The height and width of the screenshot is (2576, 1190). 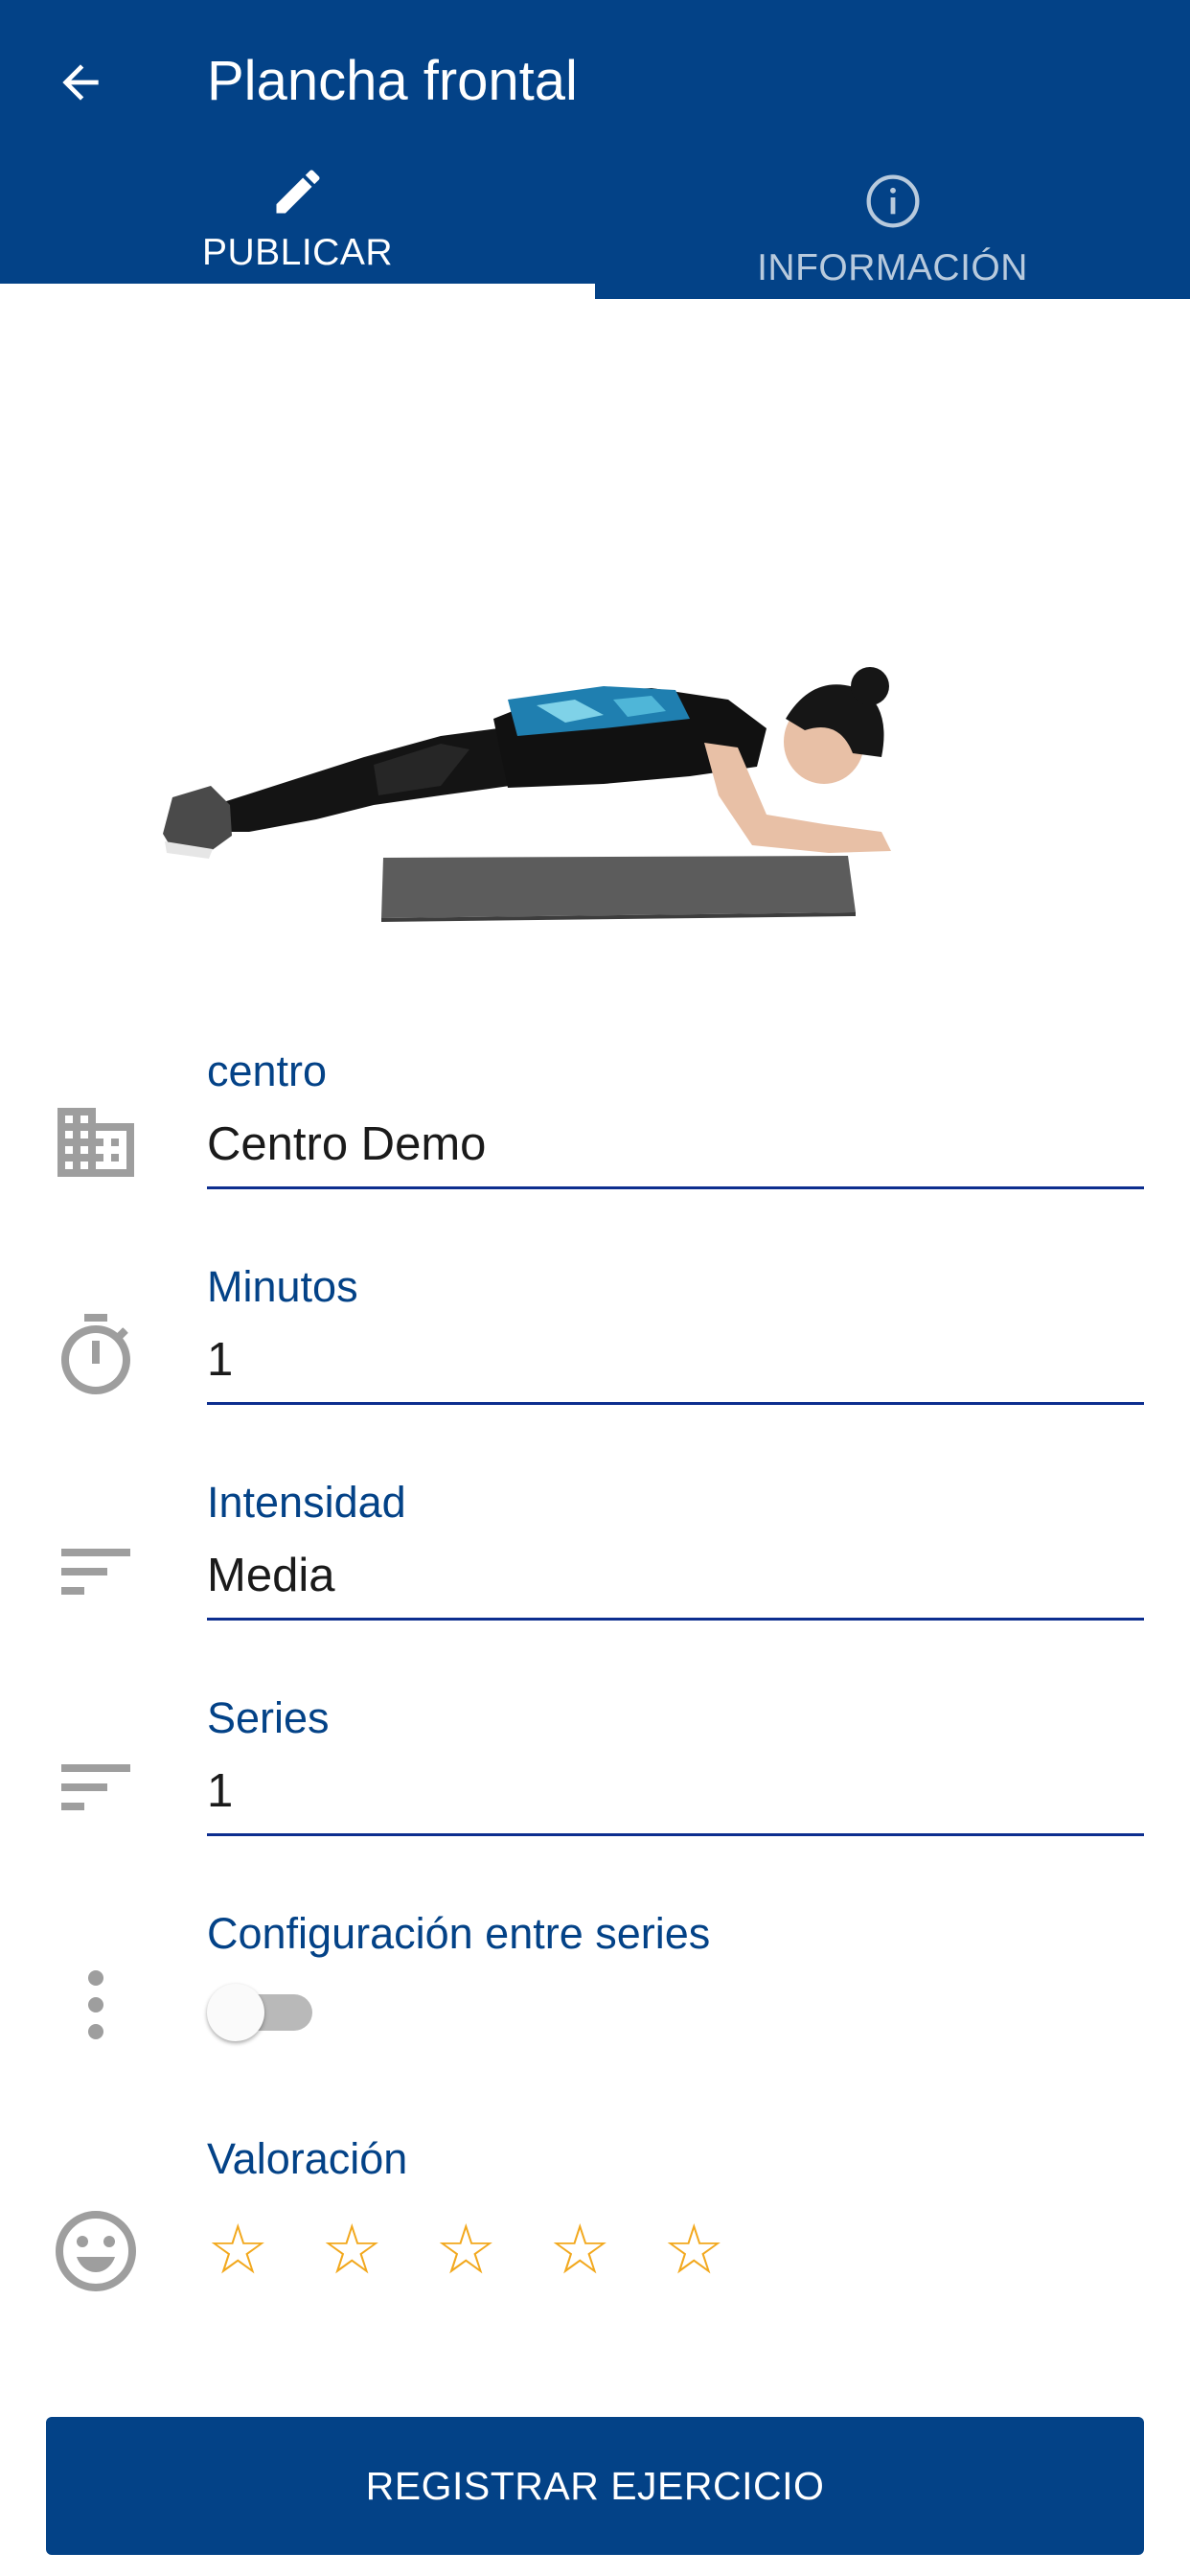 I want to click on minutos-underline, so click(x=676, y=1403).